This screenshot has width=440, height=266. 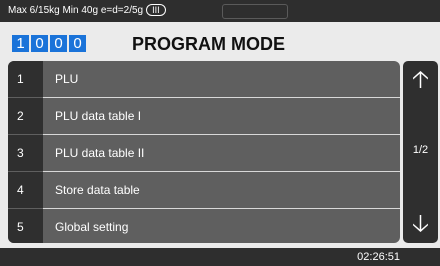 I want to click on page-indicator: 1/2, so click(x=420, y=150).